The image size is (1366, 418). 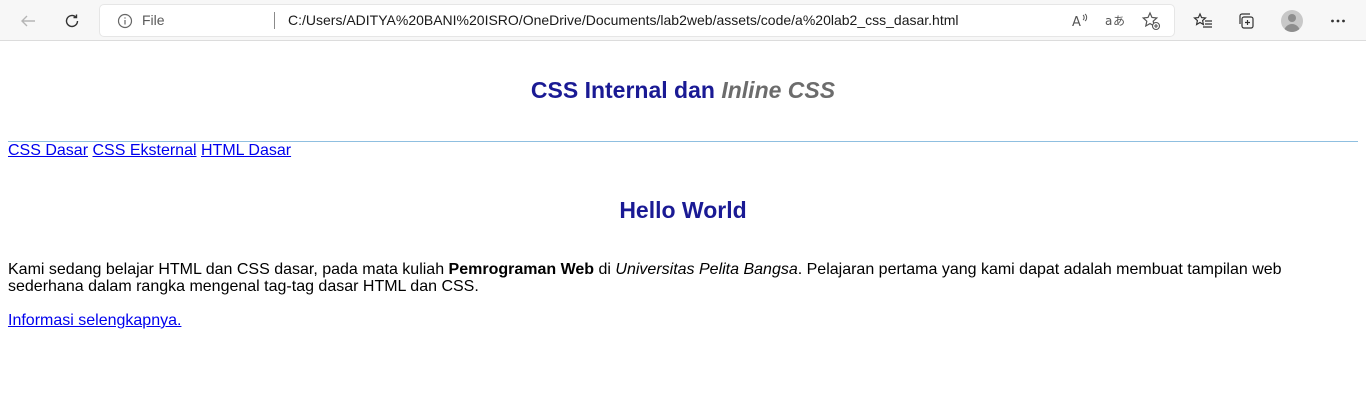 What do you see at coordinates (246, 150) in the screenshot?
I see `nav-link-html-dasar: HTML Dasar` at bounding box center [246, 150].